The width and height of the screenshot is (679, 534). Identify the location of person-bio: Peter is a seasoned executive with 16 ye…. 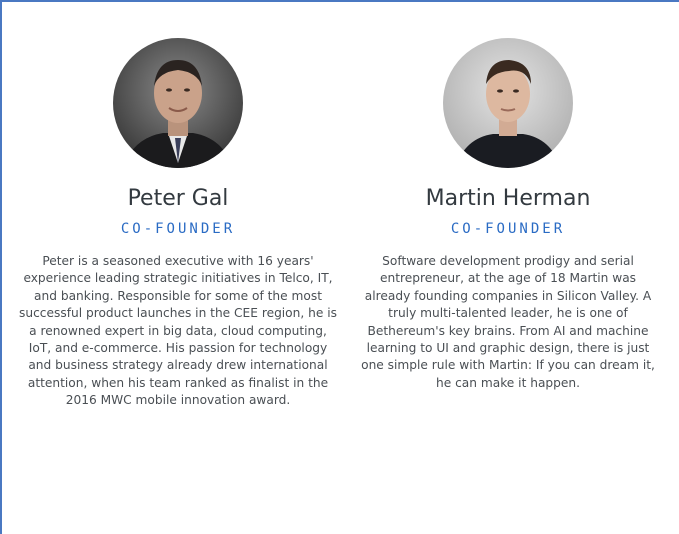
(178, 331).